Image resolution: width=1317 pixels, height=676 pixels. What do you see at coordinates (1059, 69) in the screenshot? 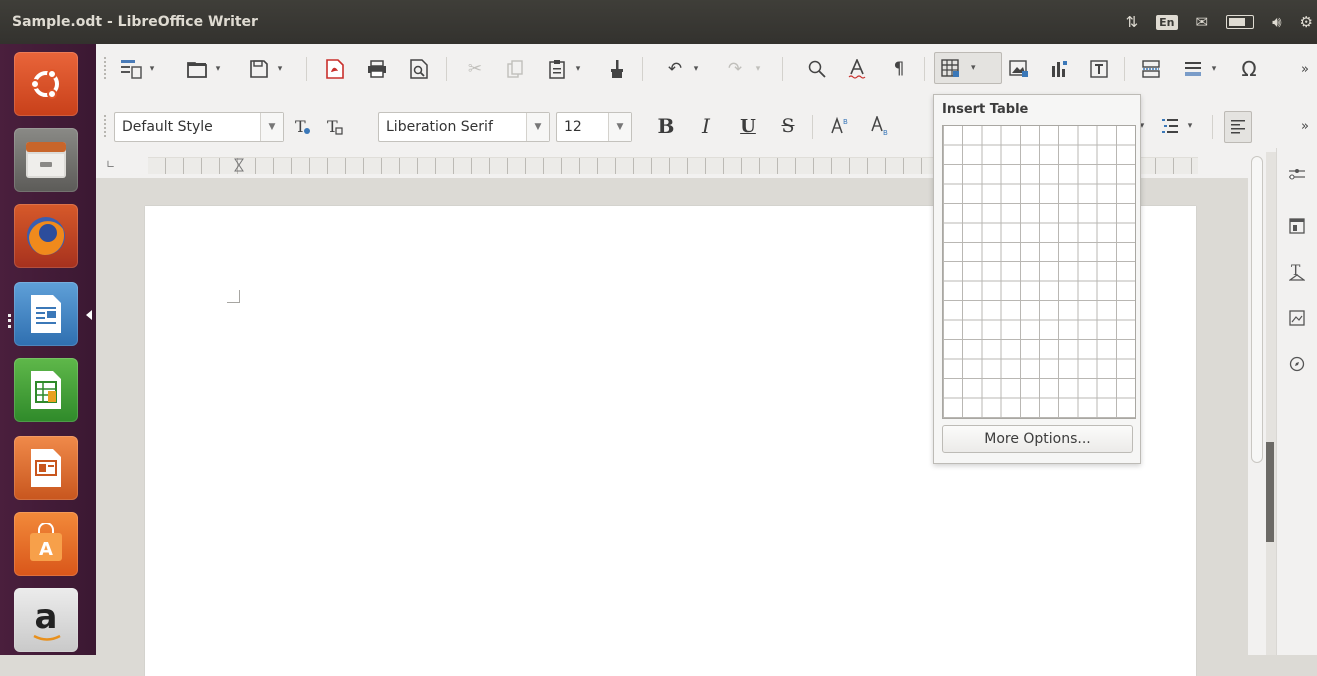
I see `insert-chart-icon` at bounding box center [1059, 69].